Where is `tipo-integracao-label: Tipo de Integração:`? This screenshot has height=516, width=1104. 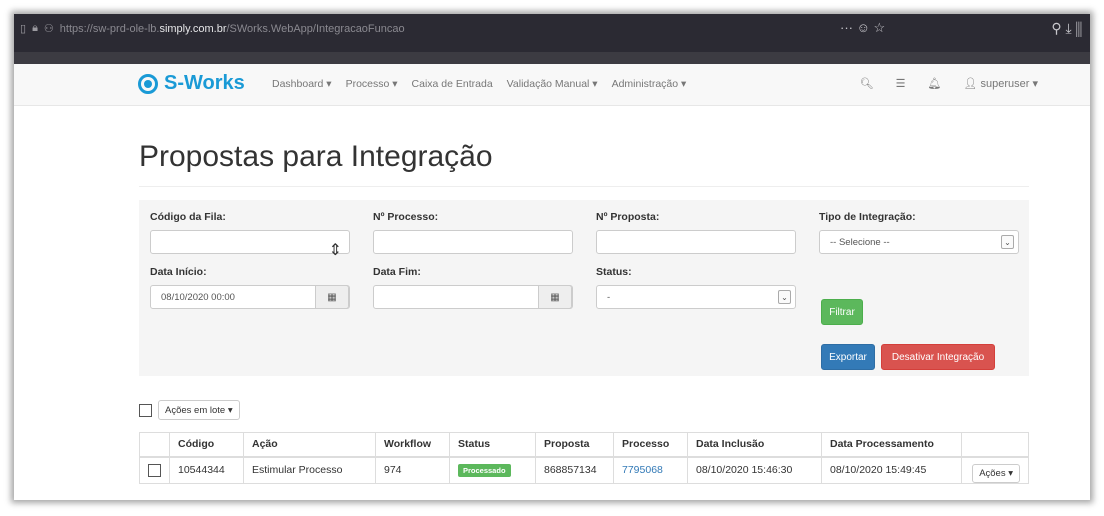
tipo-integracao-label: Tipo de Integração: is located at coordinates (867, 217).